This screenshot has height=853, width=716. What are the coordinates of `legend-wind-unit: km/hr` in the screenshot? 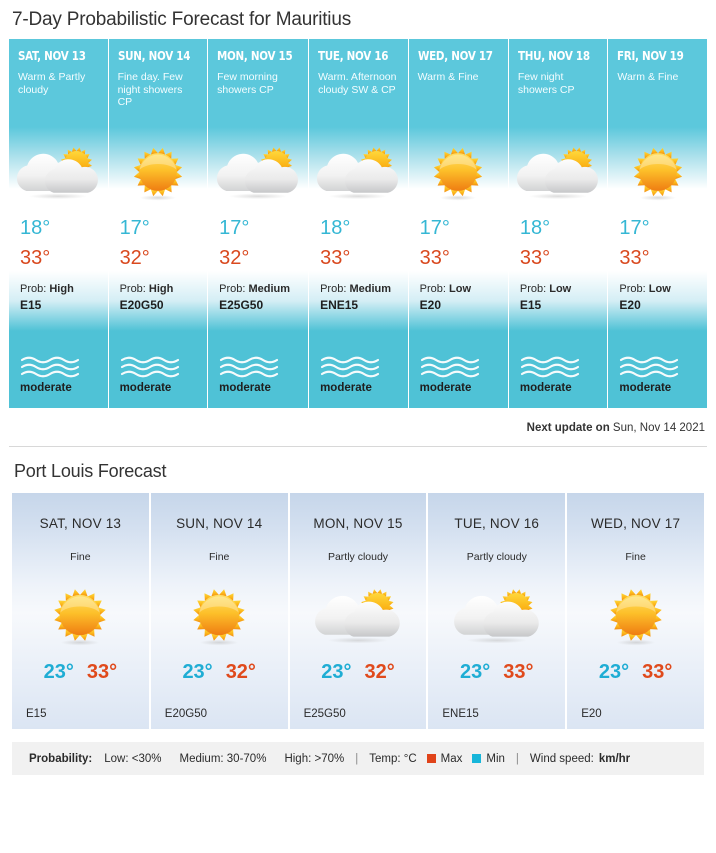 It's located at (614, 758).